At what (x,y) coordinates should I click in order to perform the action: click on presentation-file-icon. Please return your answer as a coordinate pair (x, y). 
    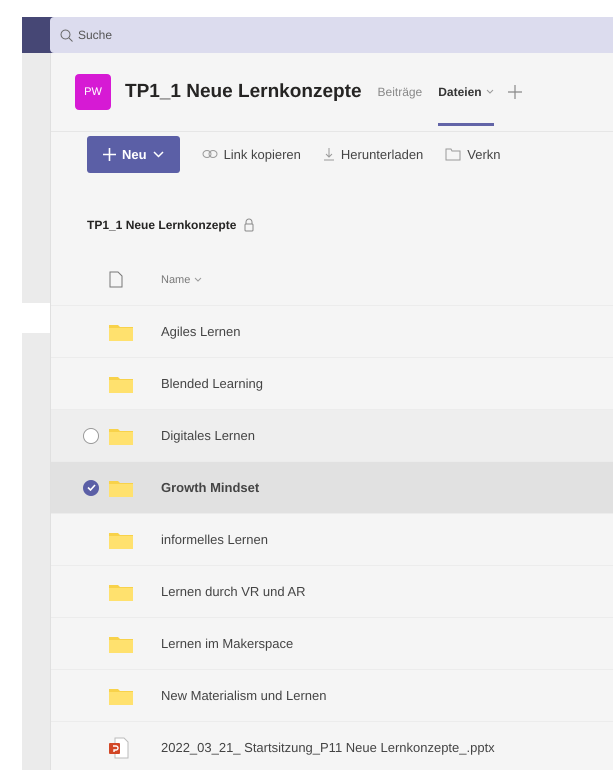
    Looking at the image, I should click on (119, 747).